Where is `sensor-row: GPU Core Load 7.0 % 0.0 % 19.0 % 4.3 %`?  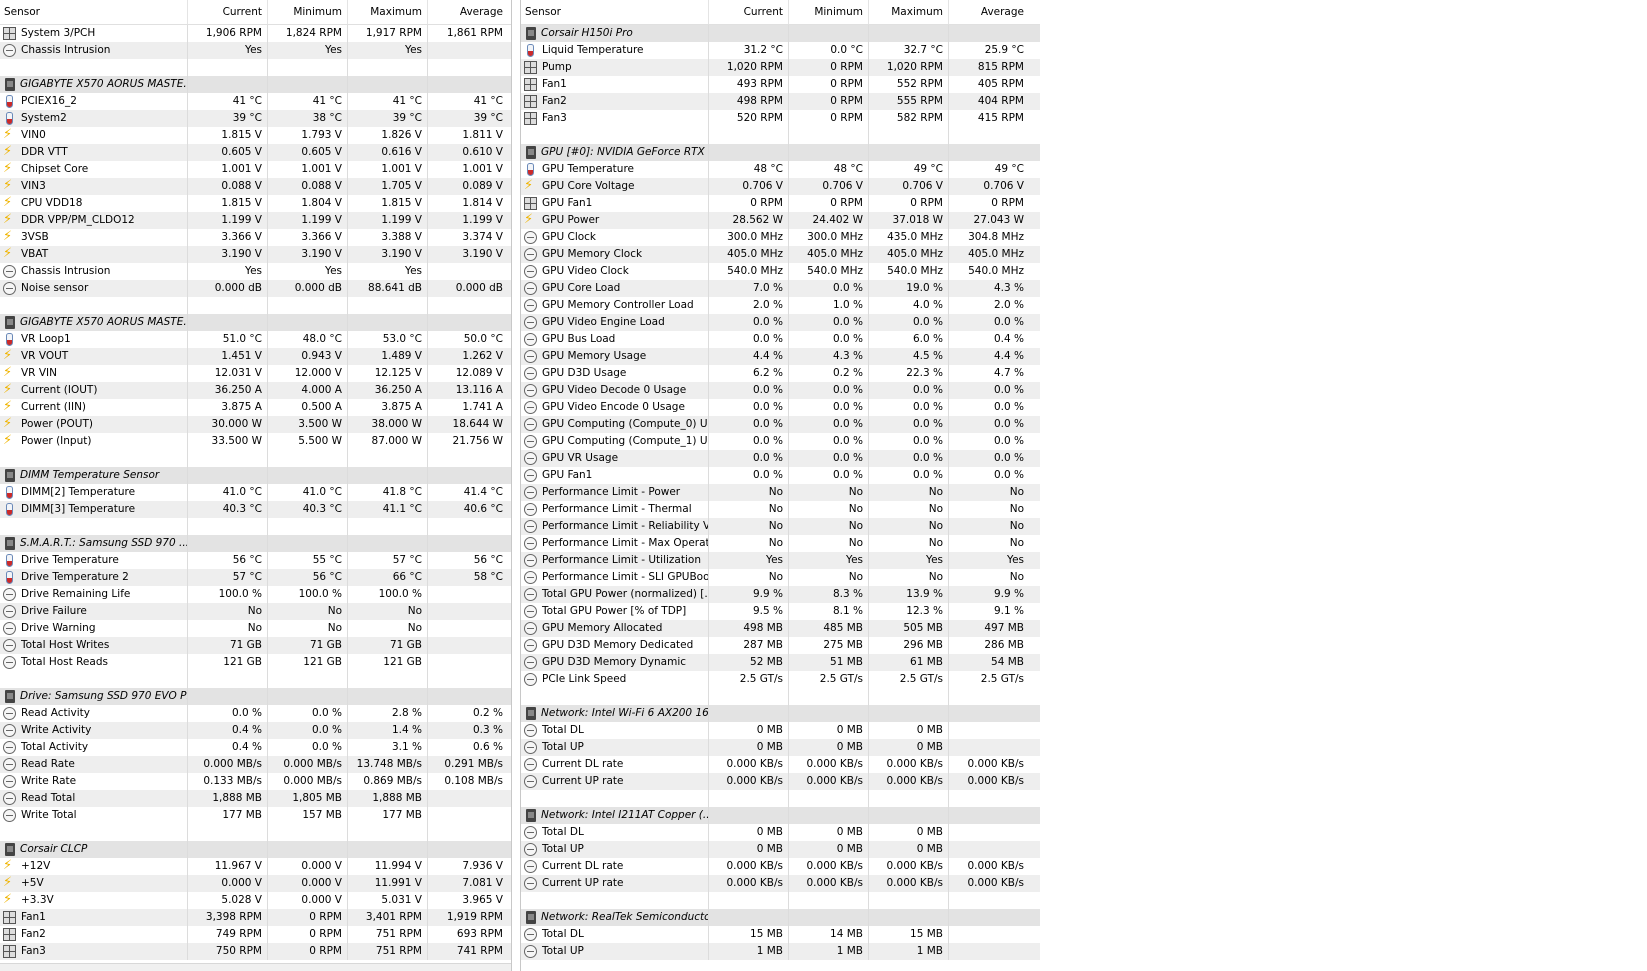 sensor-row: GPU Core Load 7.0 % 0.0 % 19.0 % 4.3 % is located at coordinates (780, 288).